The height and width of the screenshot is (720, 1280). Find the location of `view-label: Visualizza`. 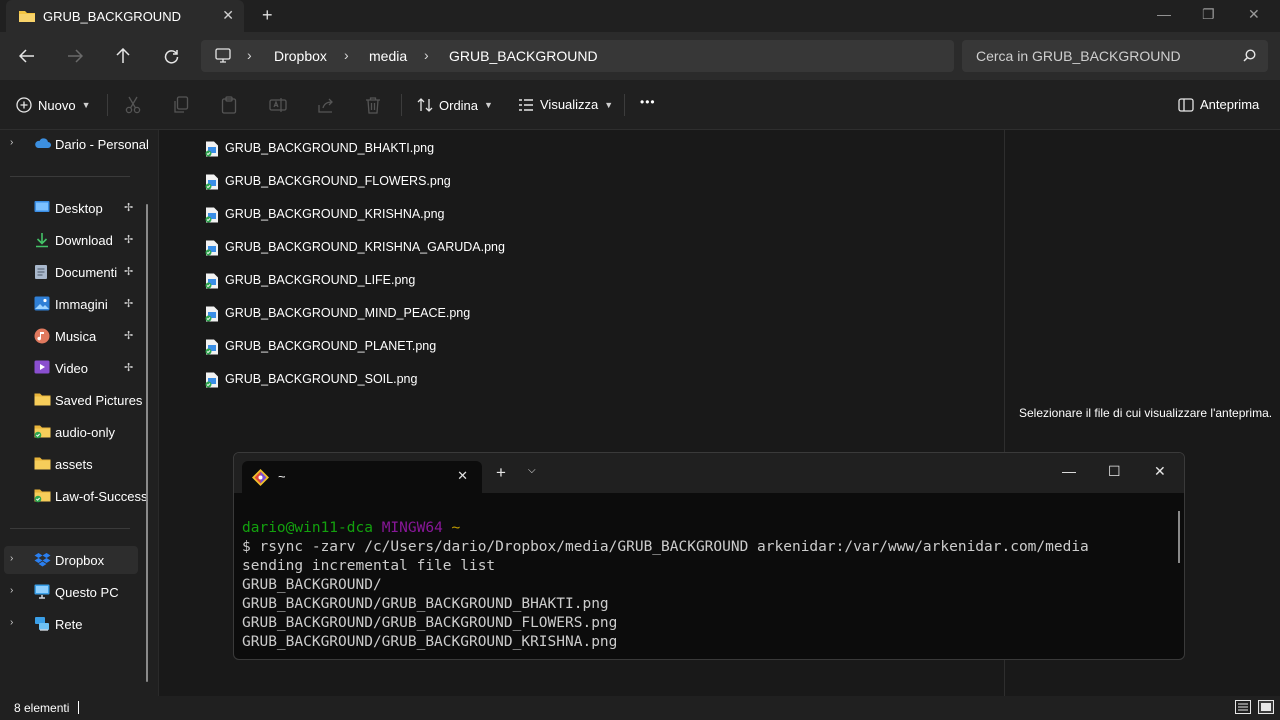

view-label: Visualizza is located at coordinates (569, 104).